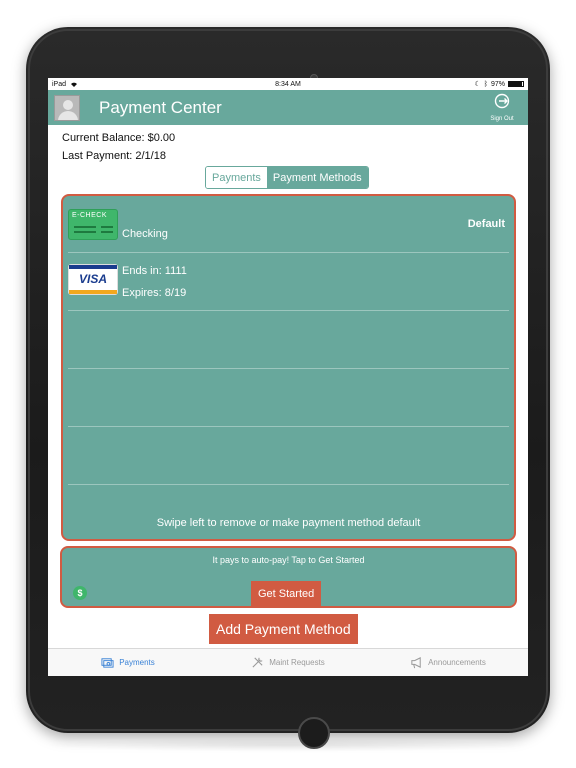  I want to click on segmented-control: Payments Payment Methods, so click(287, 177).